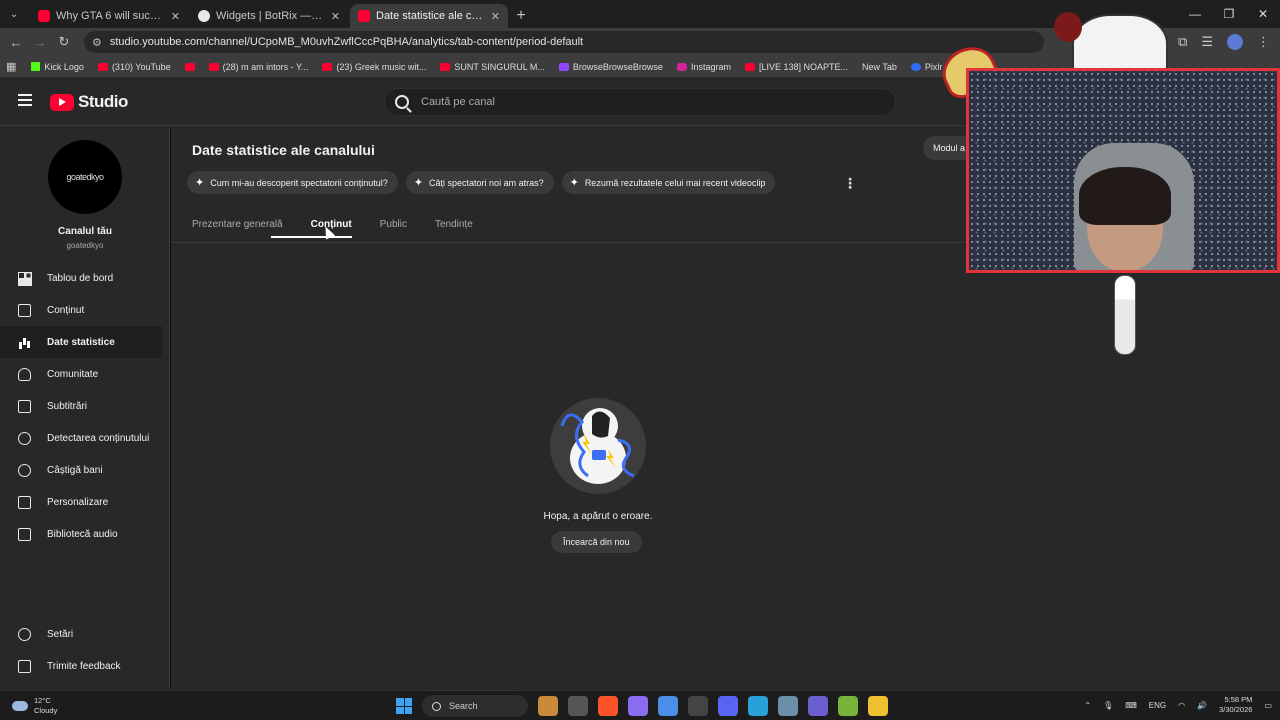 This screenshot has width=1280, height=720. I want to click on sidebar-item-feedback: Trimite feedback, so click(85, 666).